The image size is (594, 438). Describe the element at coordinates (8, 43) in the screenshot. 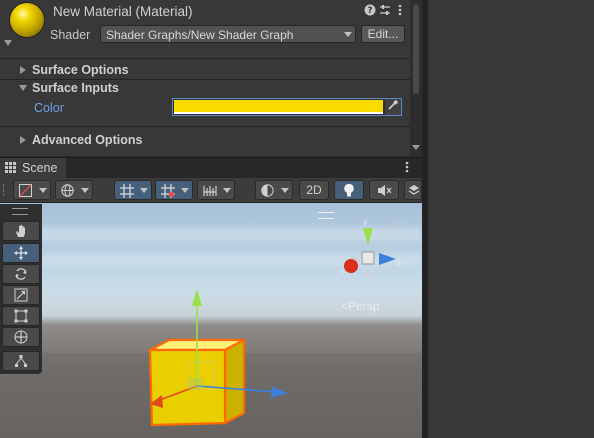

I see `foldout-arrow-icon` at that location.